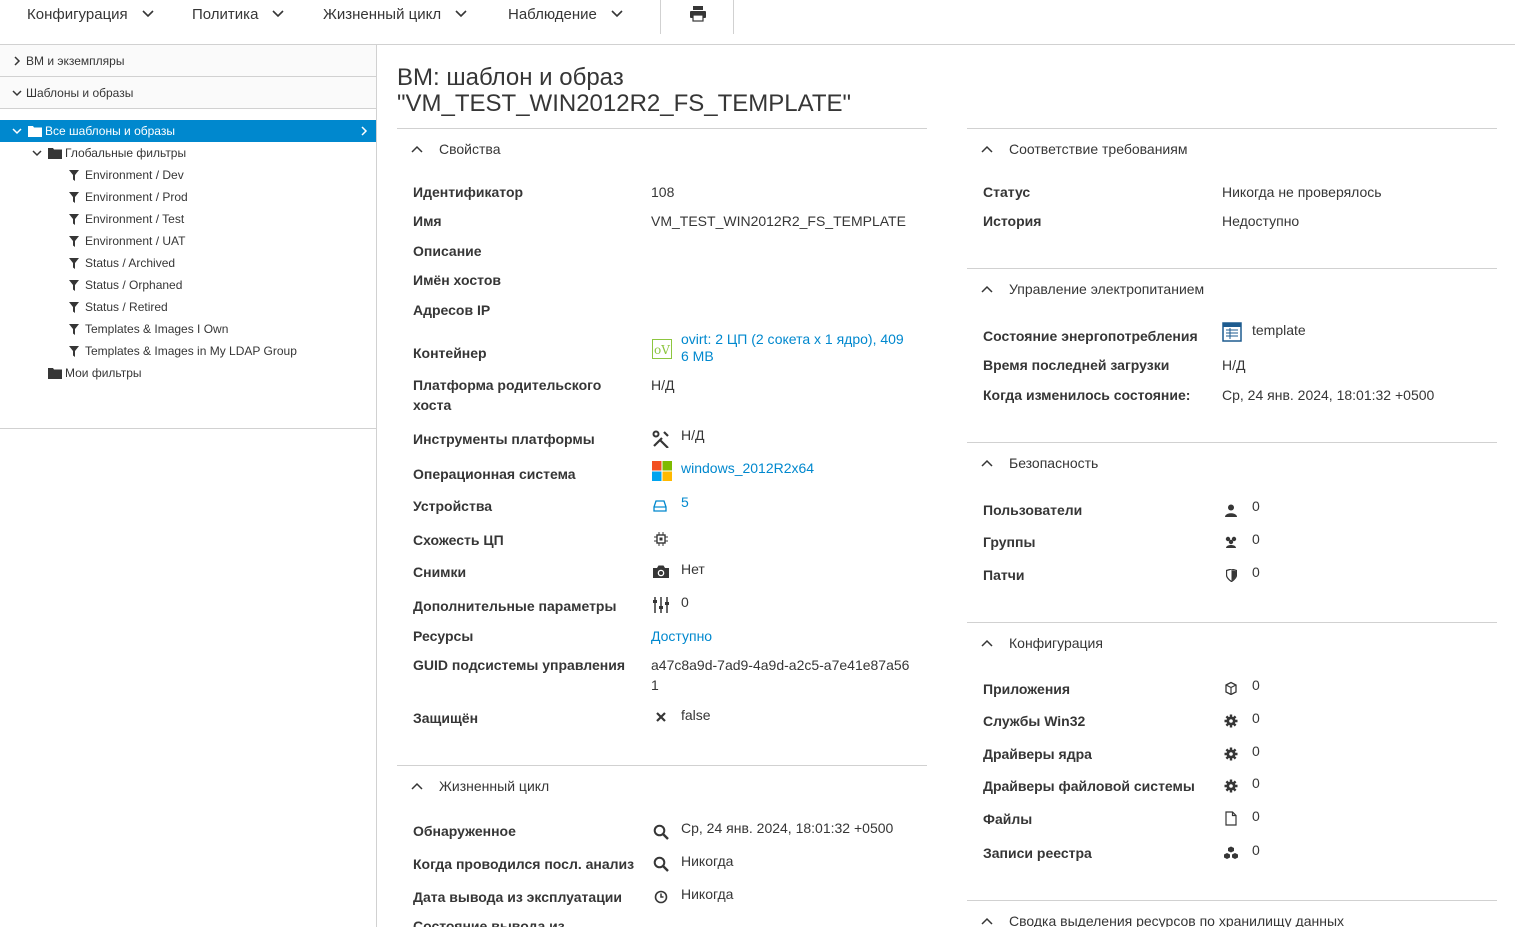 This screenshot has width=1515, height=927. I want to click on tree-node-all-templates: Все шаблоны и образы, so click(188, 131).